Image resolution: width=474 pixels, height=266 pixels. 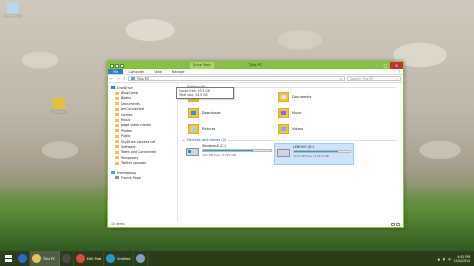 I want to click on network-icon: ▮, so click(x=444, y=259).